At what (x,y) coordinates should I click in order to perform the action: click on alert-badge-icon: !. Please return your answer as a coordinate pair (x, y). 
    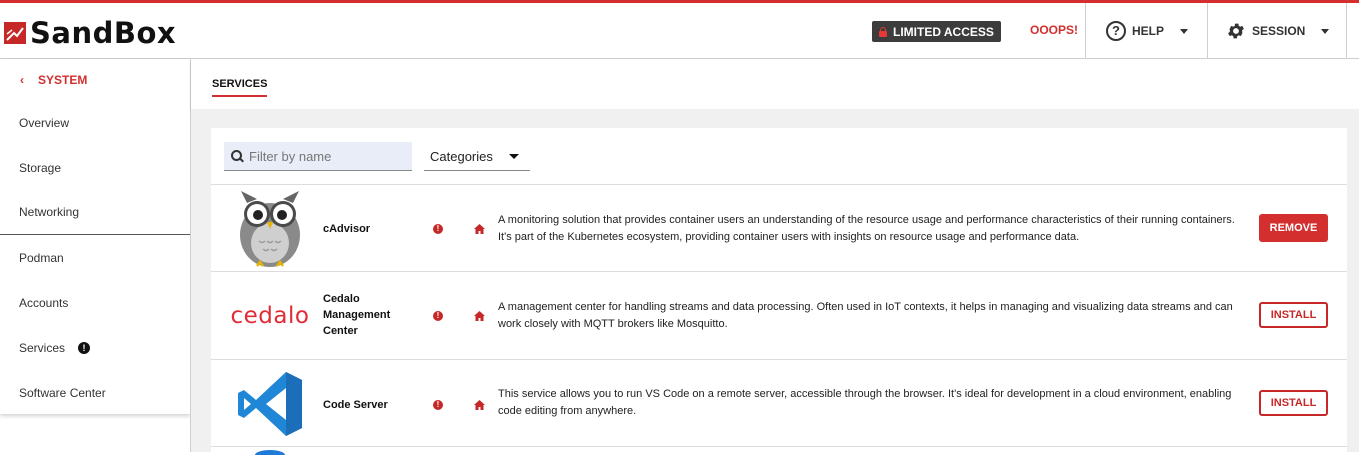
    Looking at the image, I should click on (84, 347).